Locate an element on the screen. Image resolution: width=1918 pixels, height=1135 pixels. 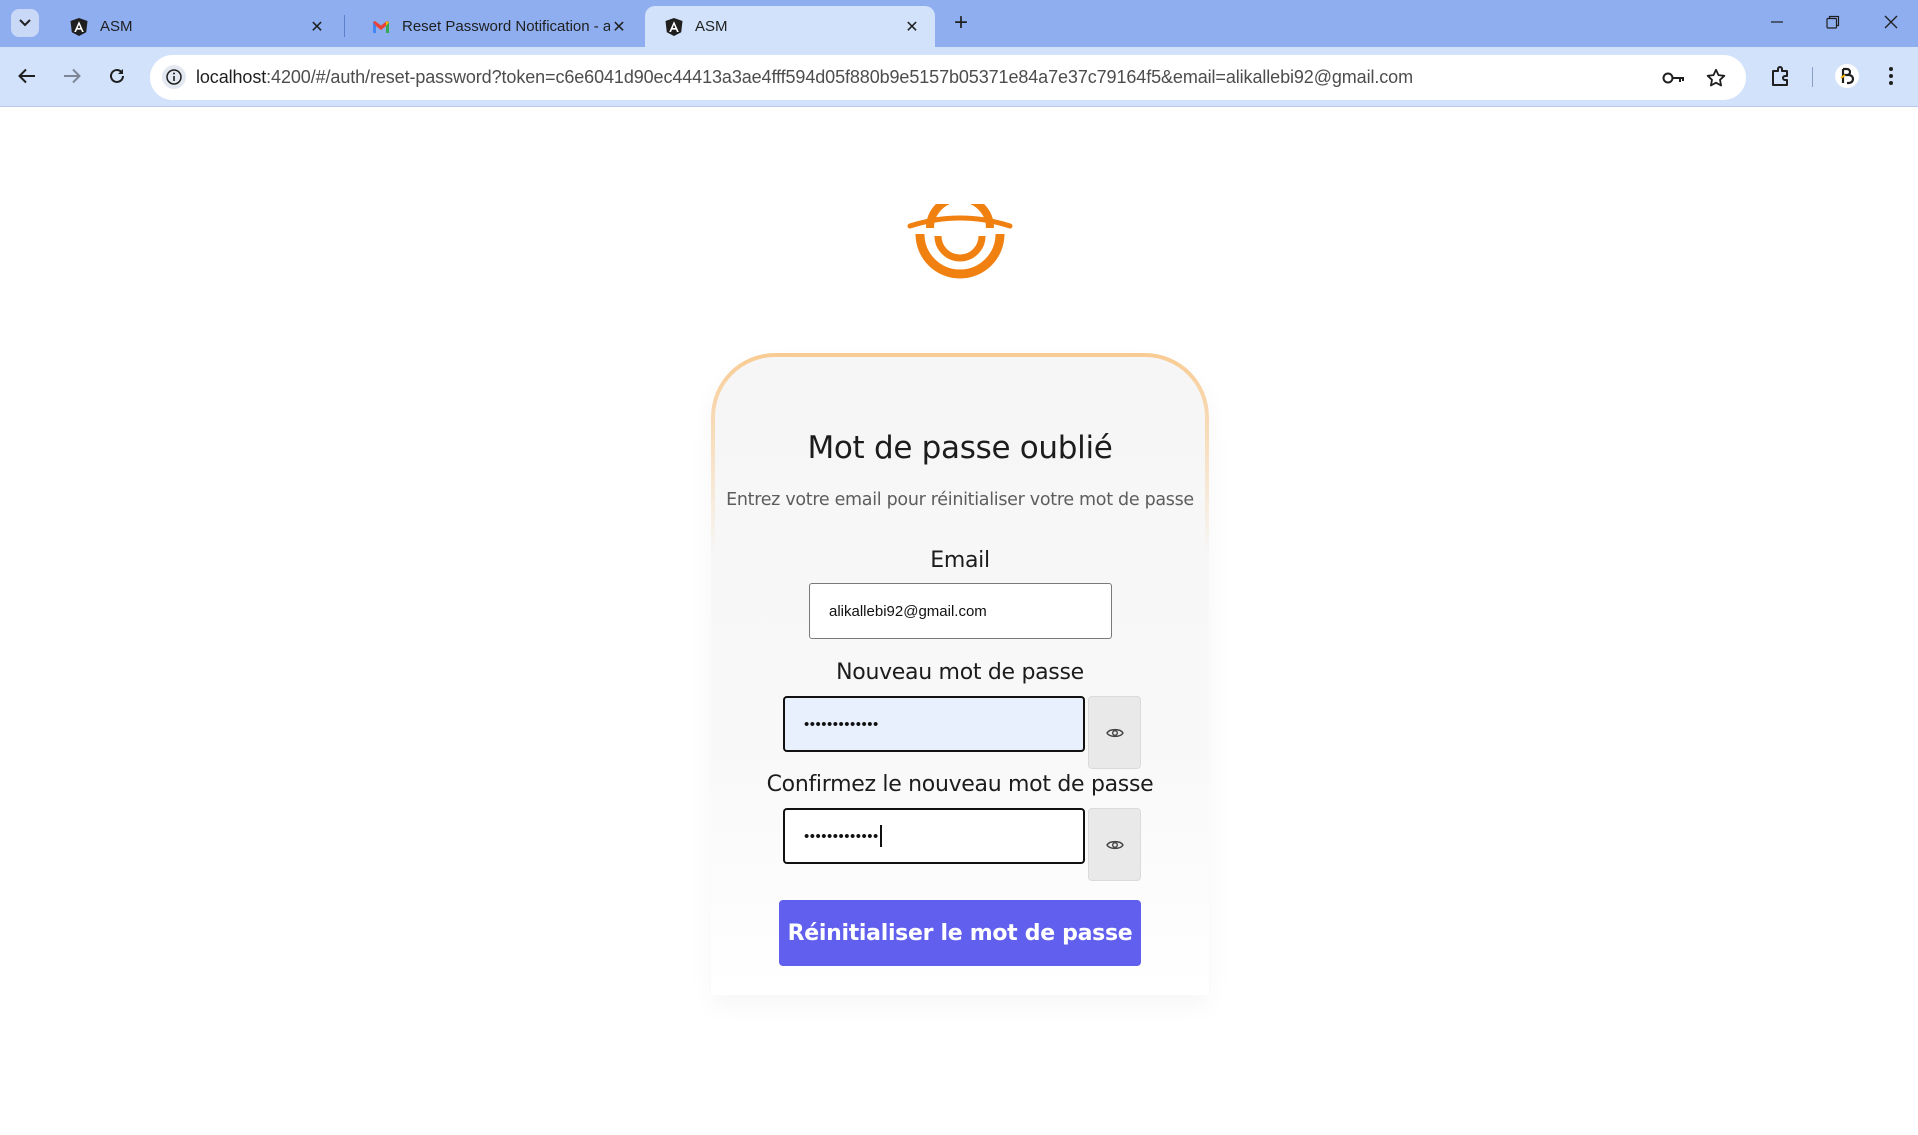
chevron-down-icon is located at coordinates (25, 23).